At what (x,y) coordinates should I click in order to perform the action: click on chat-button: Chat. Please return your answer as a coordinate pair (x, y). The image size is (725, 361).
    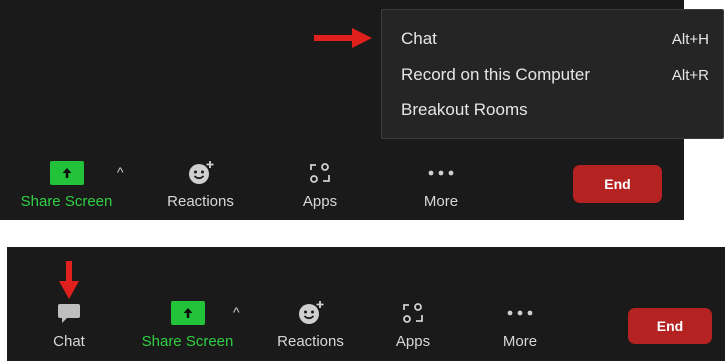
    Looking at the image, I should click on (69, 325).